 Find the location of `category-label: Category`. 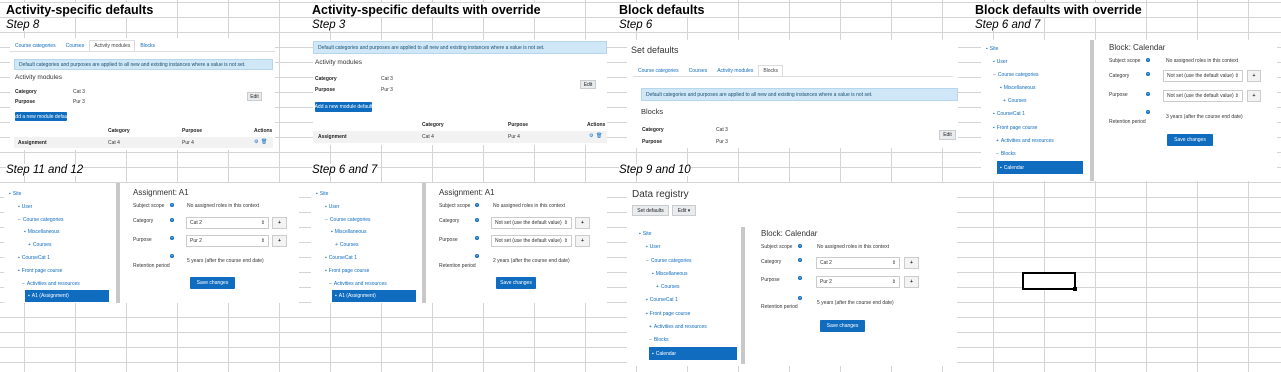

category-label: Category is located at coordinates (449, 221).